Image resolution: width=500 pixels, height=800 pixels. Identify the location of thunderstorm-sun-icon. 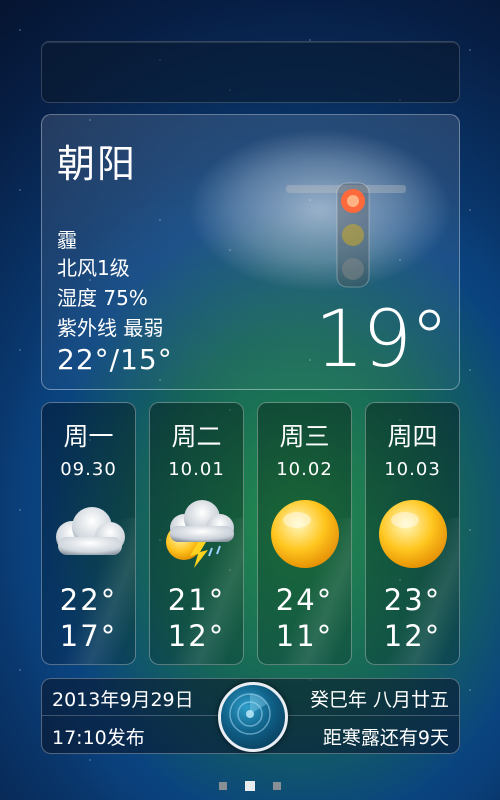
(196, 534).